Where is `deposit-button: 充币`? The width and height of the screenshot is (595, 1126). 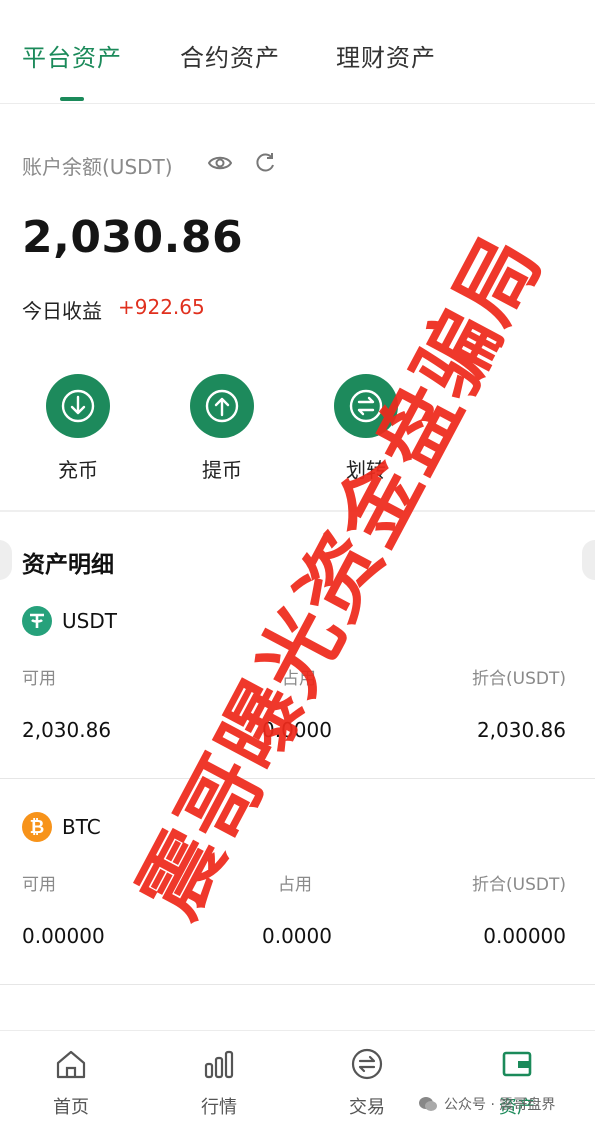
deposit-button: 充币 is located at coordinates (78, 428).